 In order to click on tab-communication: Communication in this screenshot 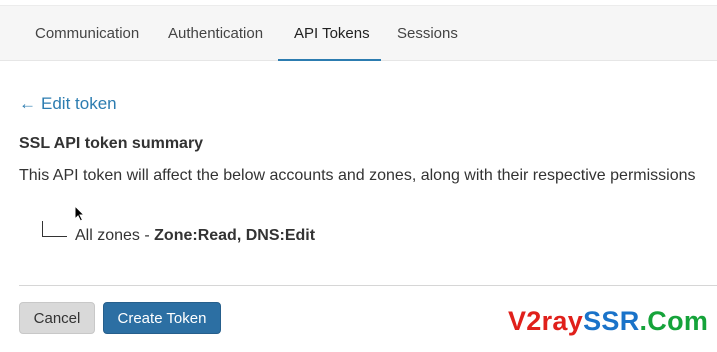, I will do `click(87, 33)`.